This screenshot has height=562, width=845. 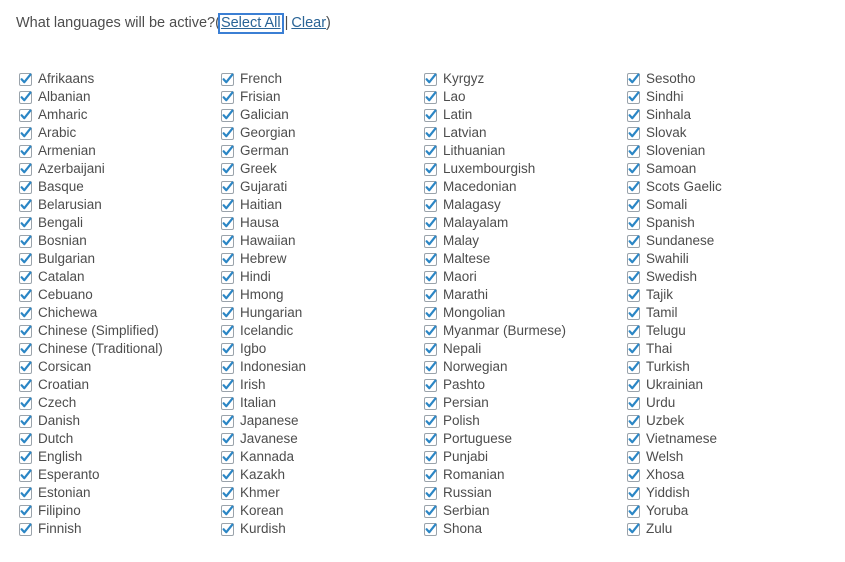 What do you see at coordinates (514, 115) in the screenshot?
I see `language-row: Latin` at bounding box center [514, 115].